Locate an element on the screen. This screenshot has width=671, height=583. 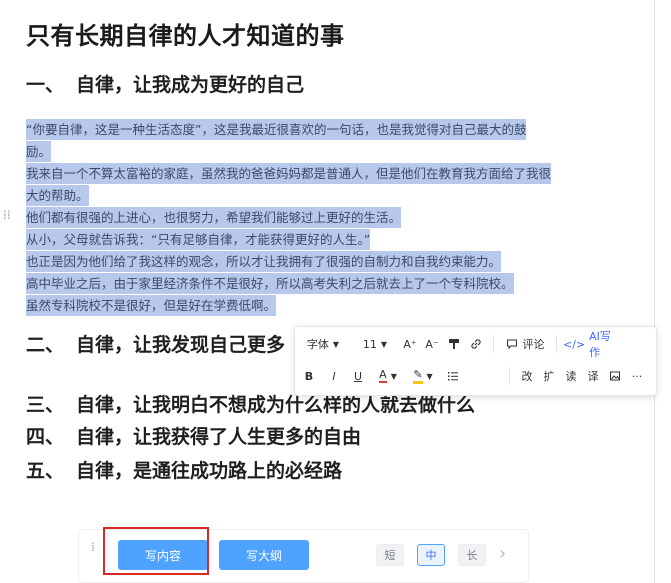
underline-icon: U is located at coordinates (358, 376).